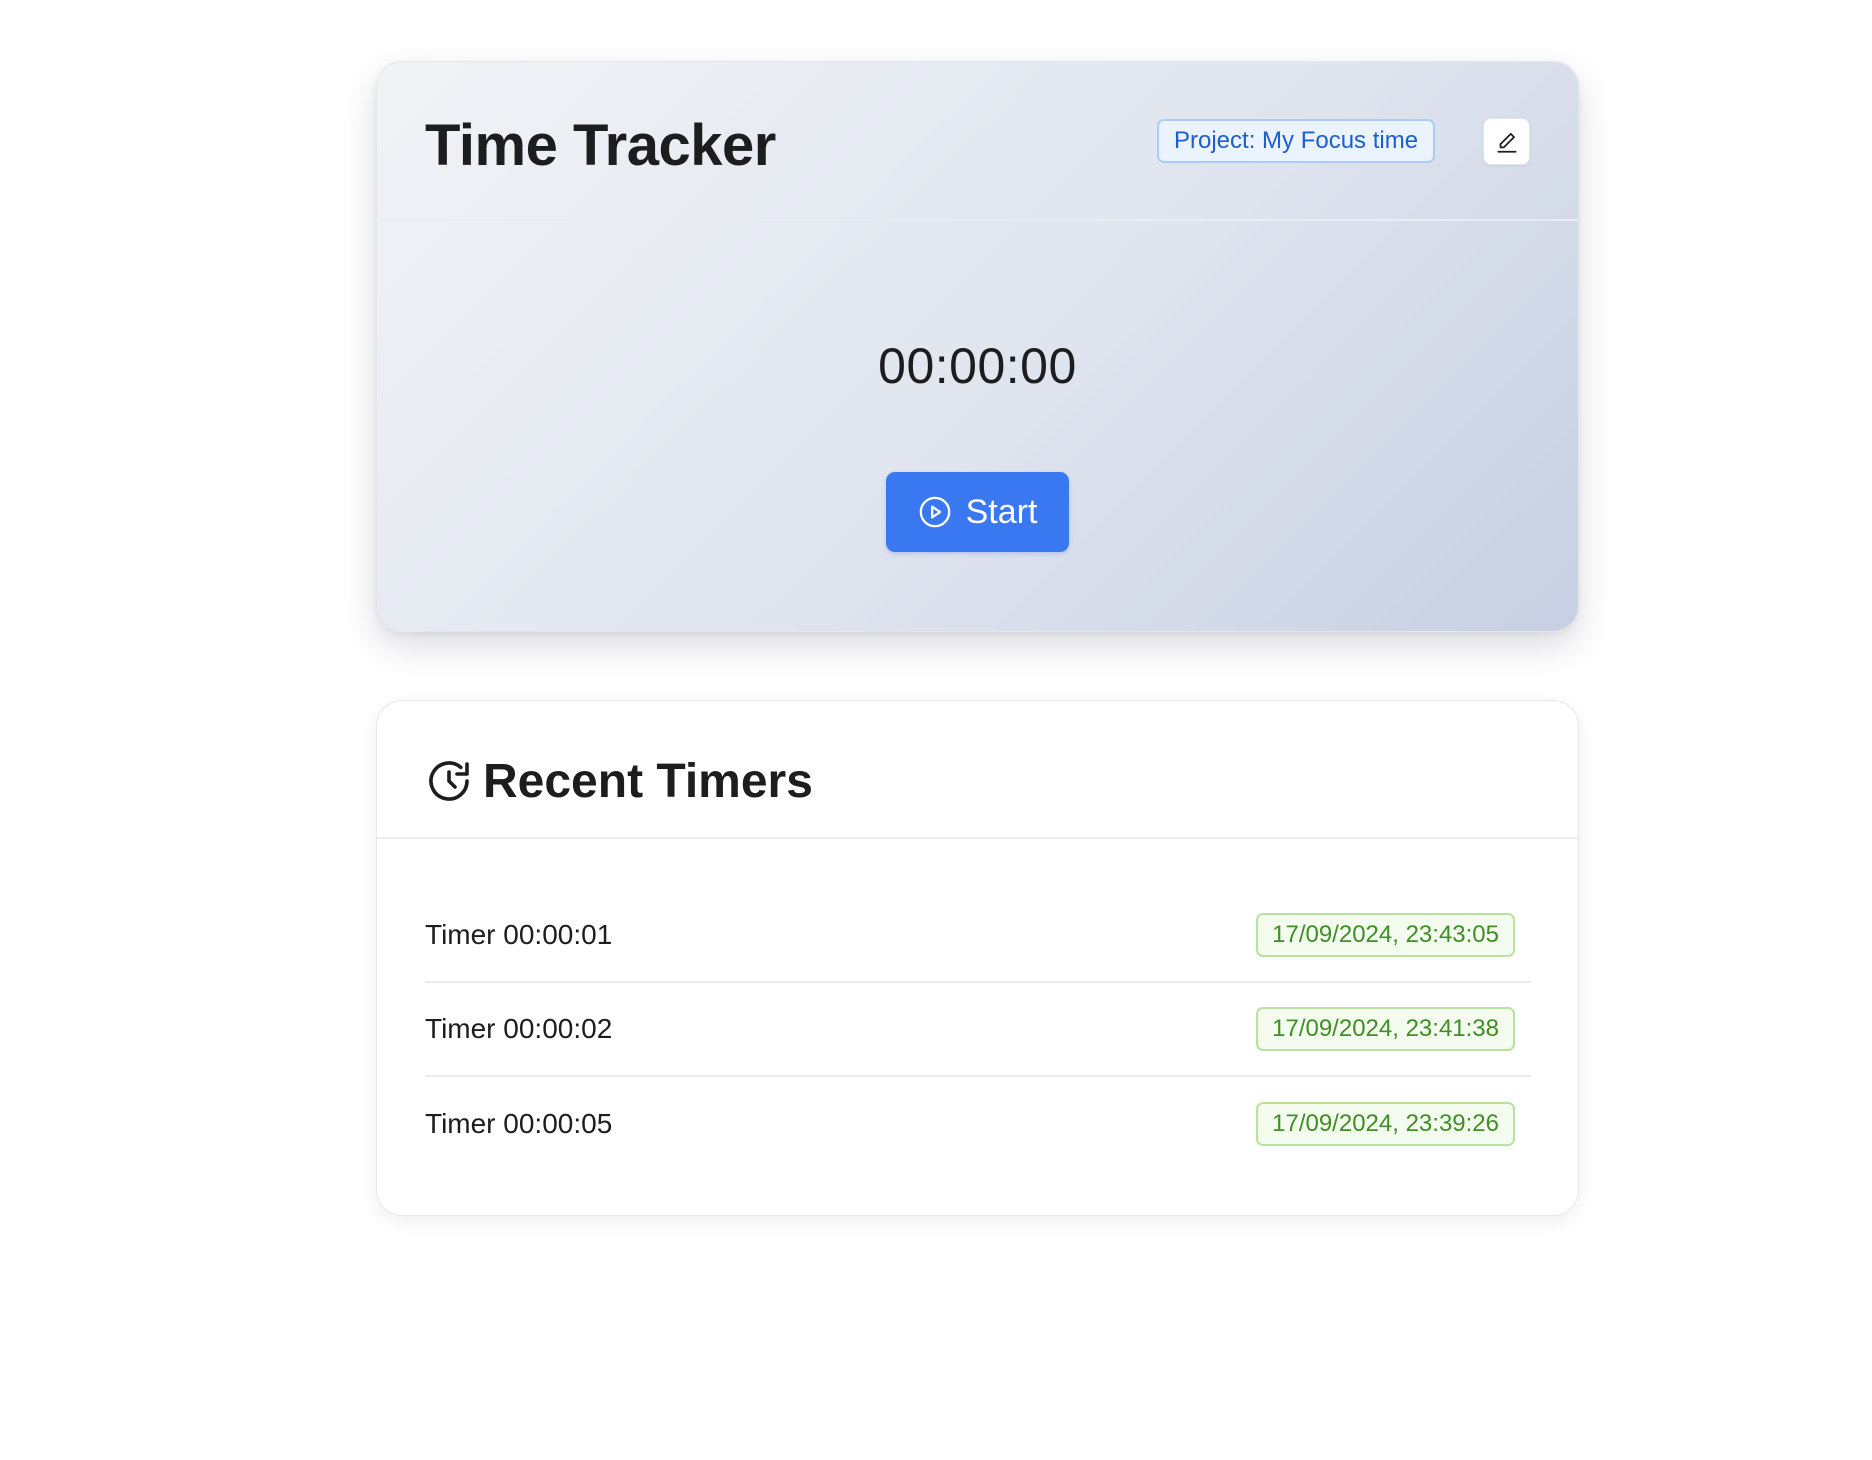 Image resolution: width=1872 pixels, height=1460 pixels. What do you see at coordinates (1385, 1124) in the screenshot?
I see `timer-date-badge: 17/09/2024, 23:39:26` at bounding box center [1385, 1124].